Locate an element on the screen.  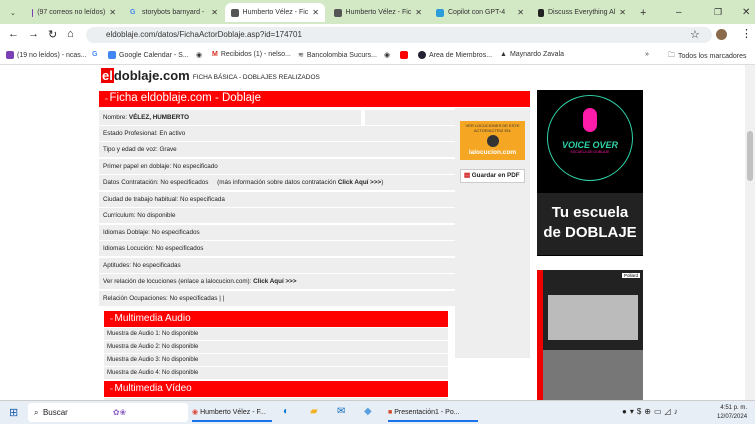
field-idiomas-doblaje: Idiomas Doblaje: No especificados is located at coordinates (277, 232).